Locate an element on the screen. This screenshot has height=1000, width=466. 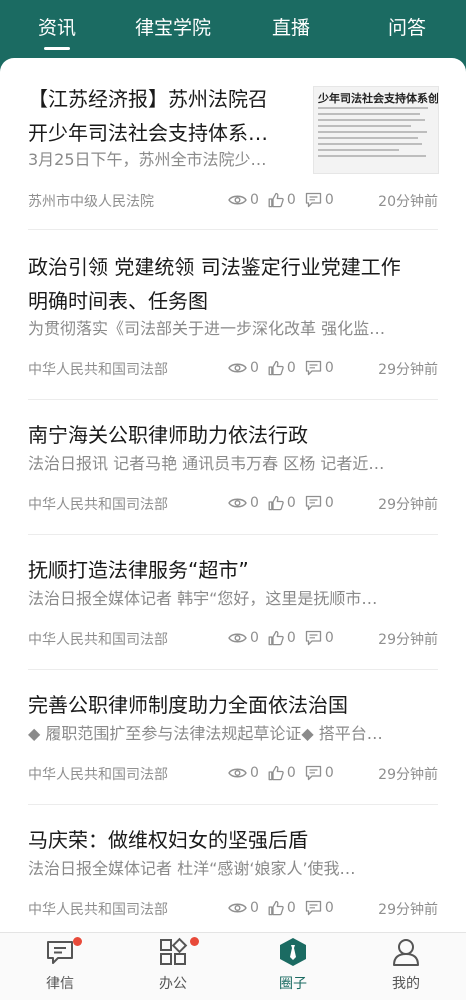
bottom-tab-office: 办公 is located at coordinates (173, 966).